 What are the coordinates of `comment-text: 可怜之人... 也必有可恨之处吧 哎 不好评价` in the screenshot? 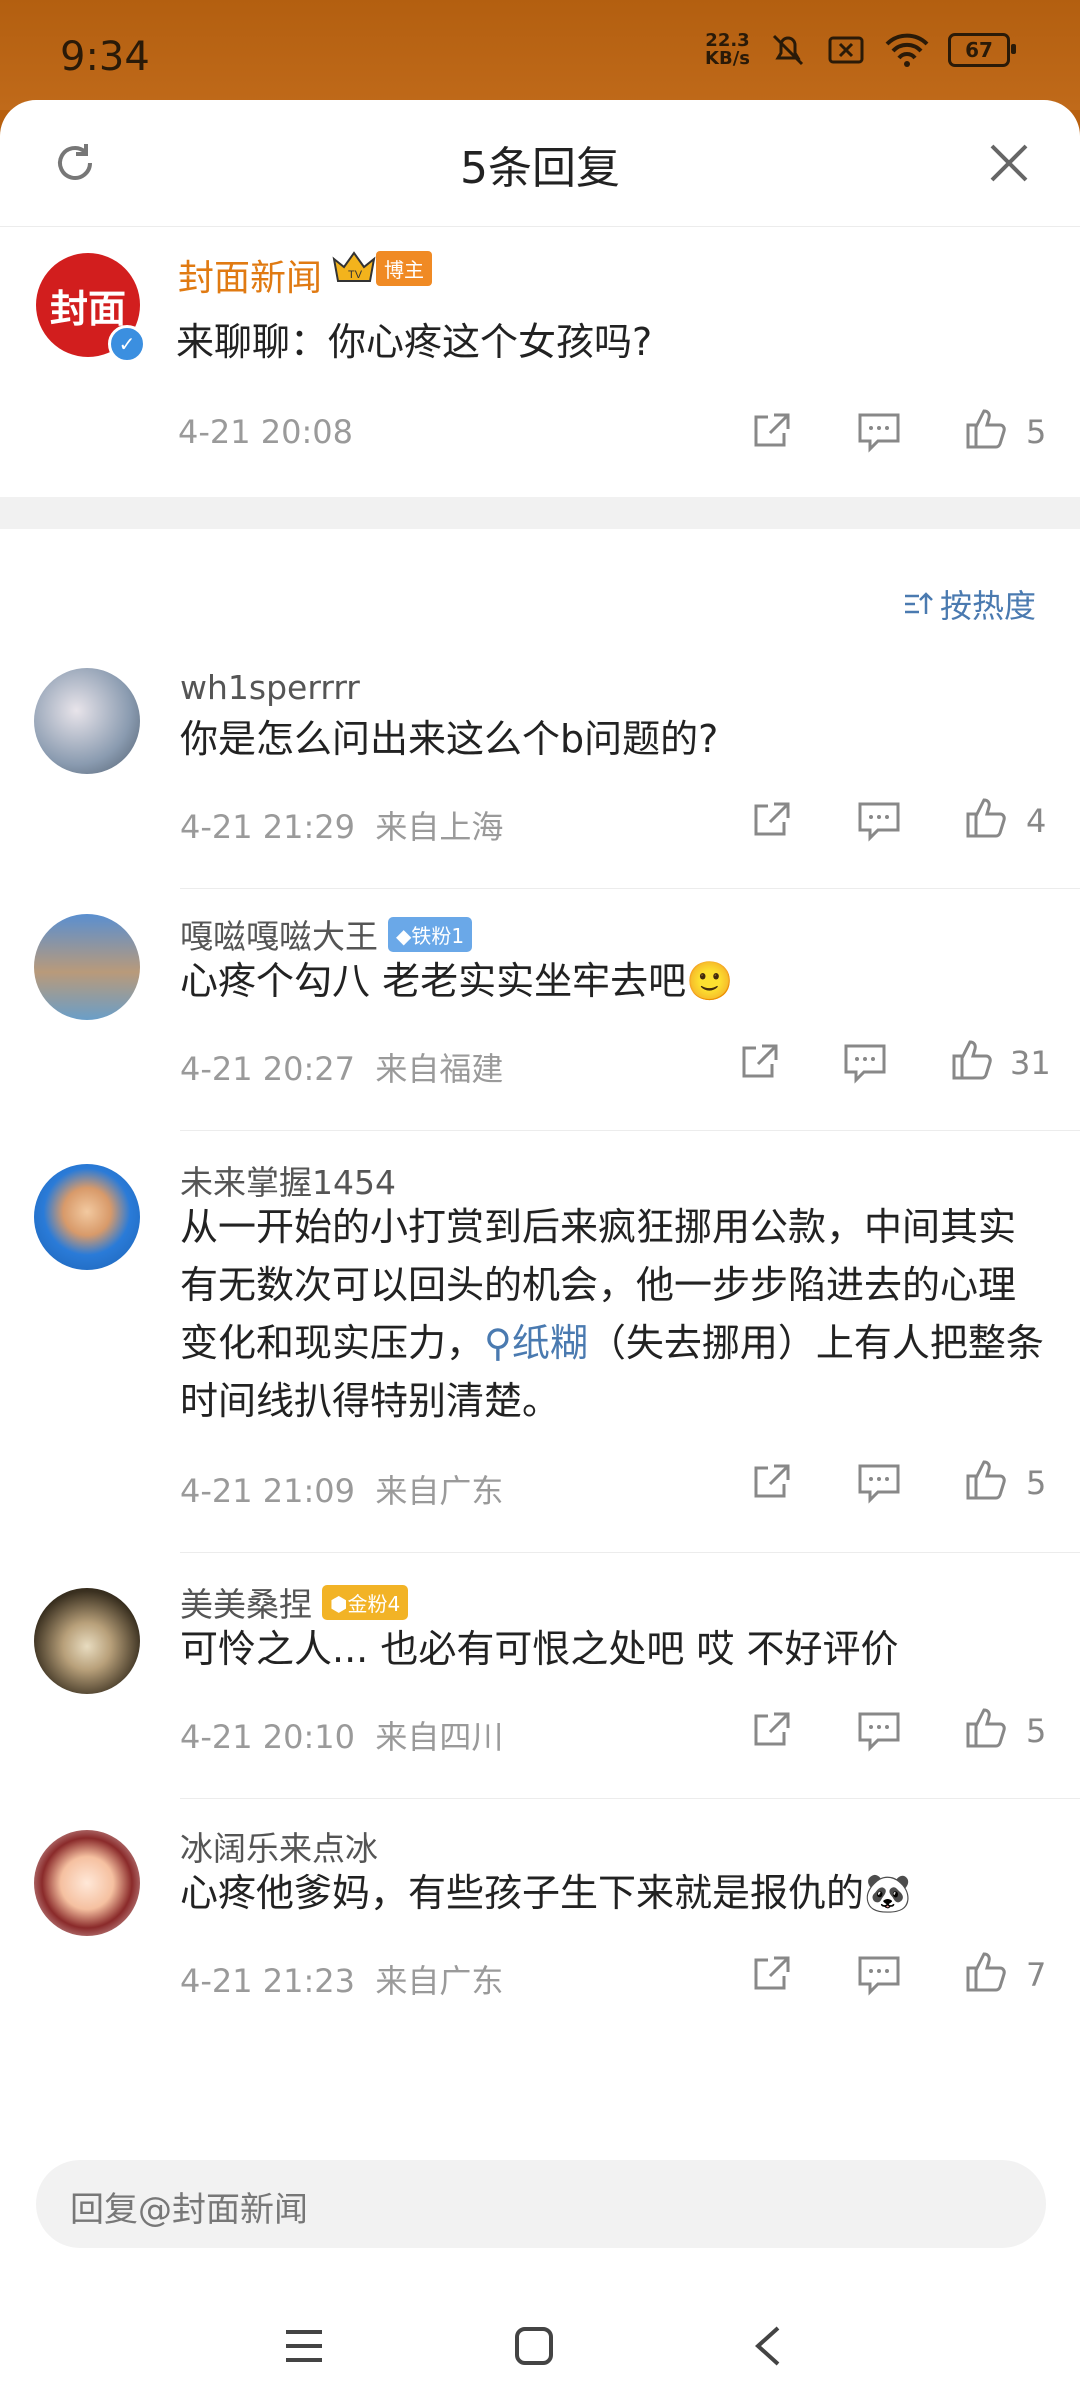 It's located at (539, 1649).